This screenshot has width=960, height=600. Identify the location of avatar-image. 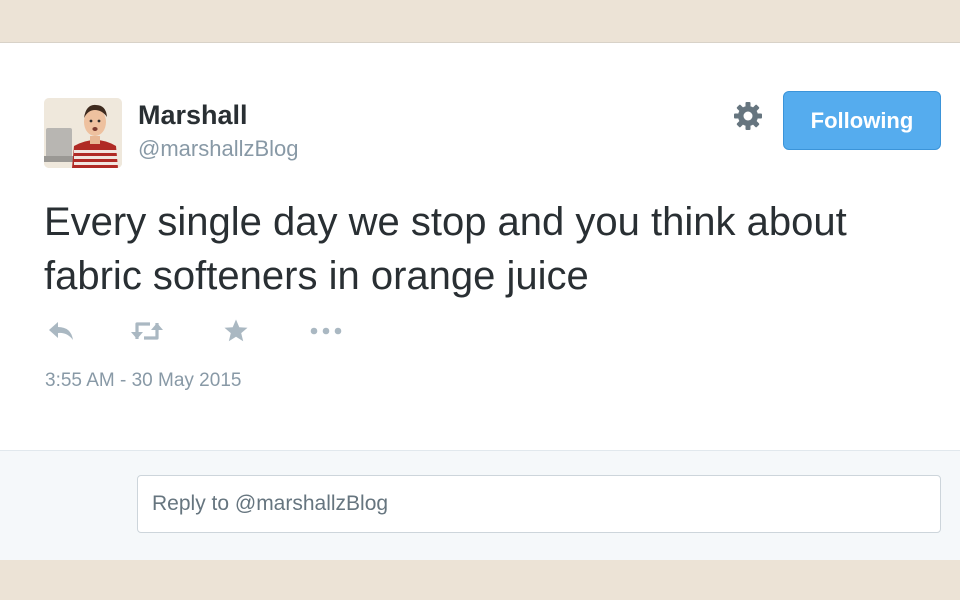
(83, 133).